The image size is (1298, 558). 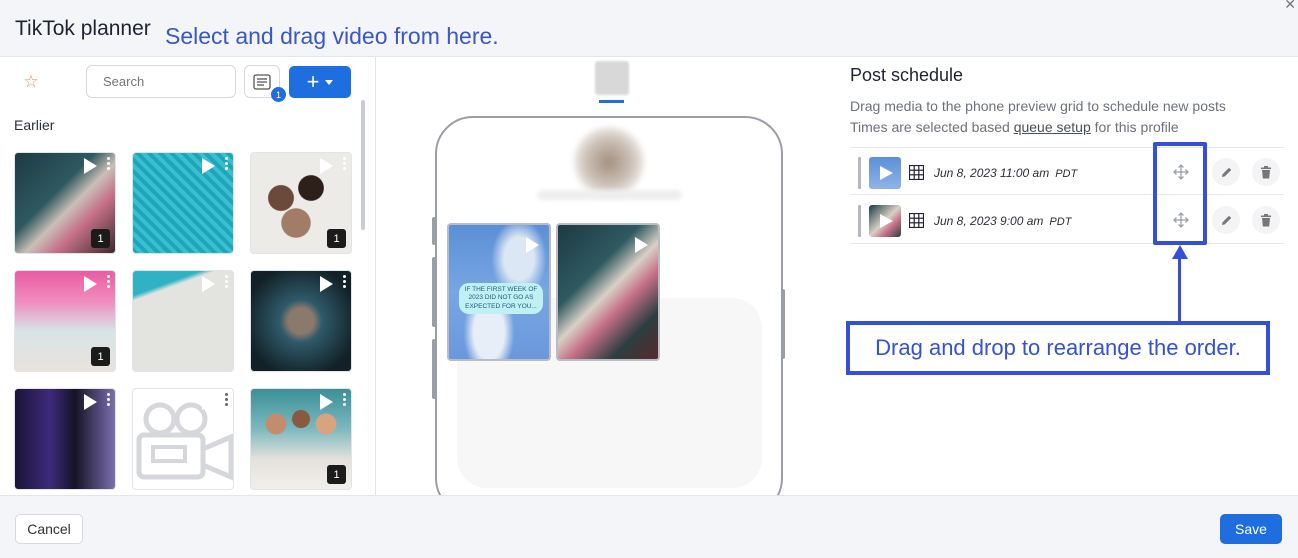 What do you see at coordinates (649, 526) in the screenshot?
I see `dialog-footer: Cancel Save` at bounding box center [649, 526].